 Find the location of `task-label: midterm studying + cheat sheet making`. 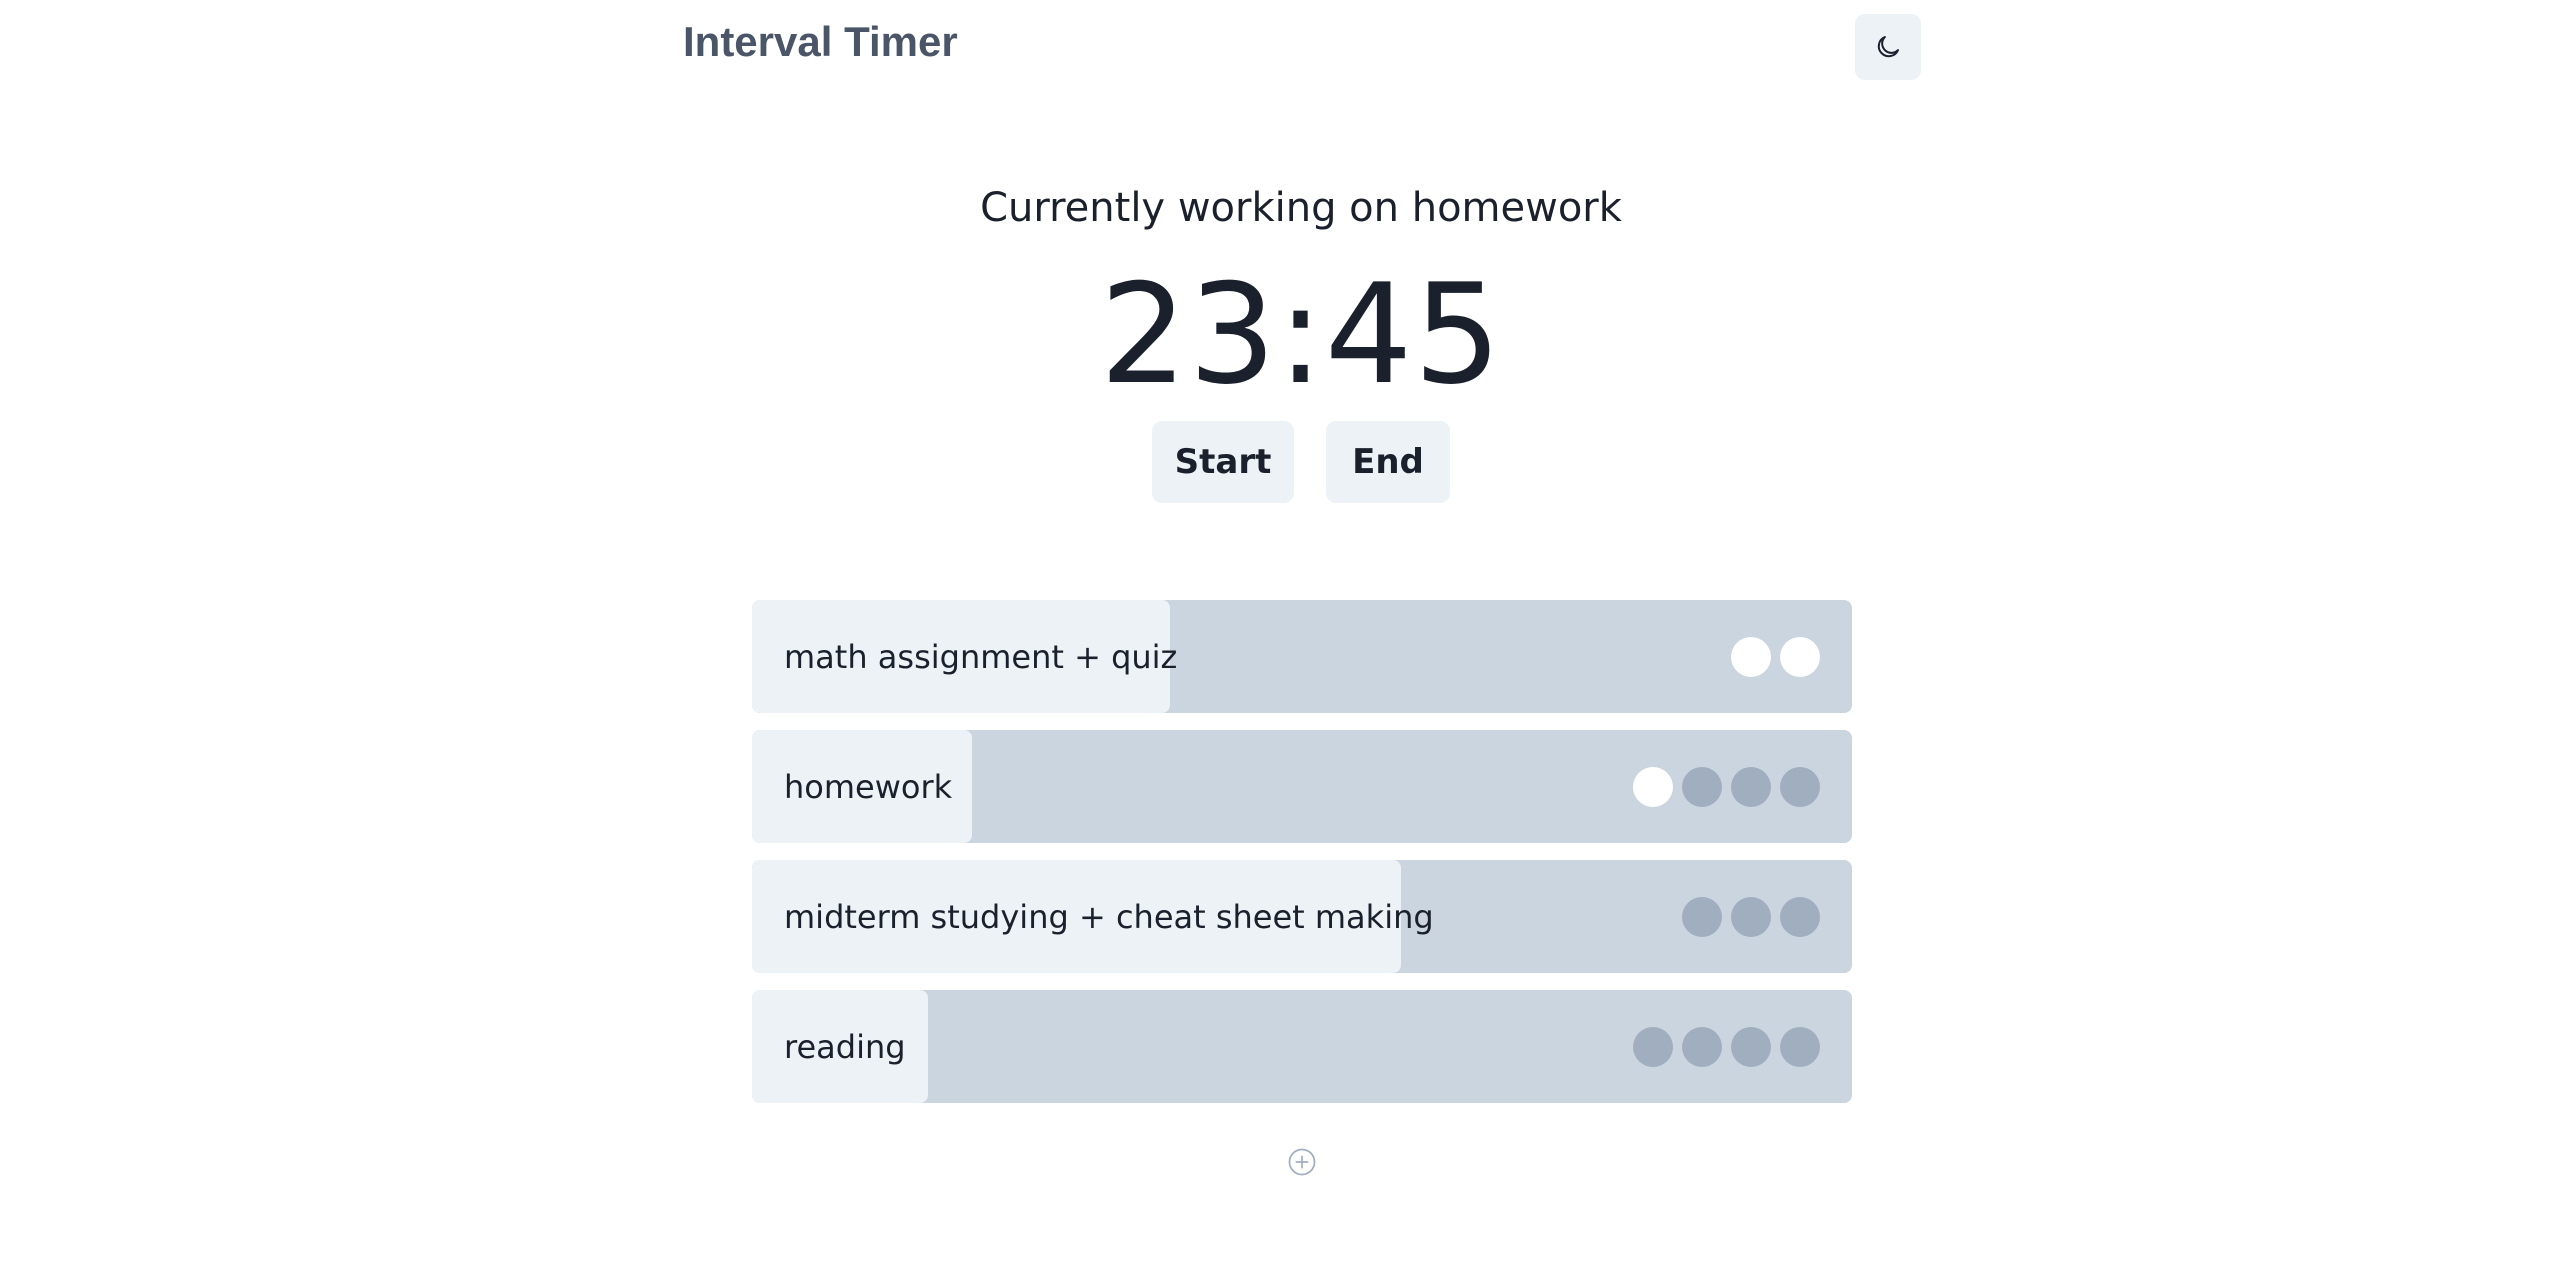

task-label: midterm studying + cheat sheet making is located at coordinates (1093, 916).